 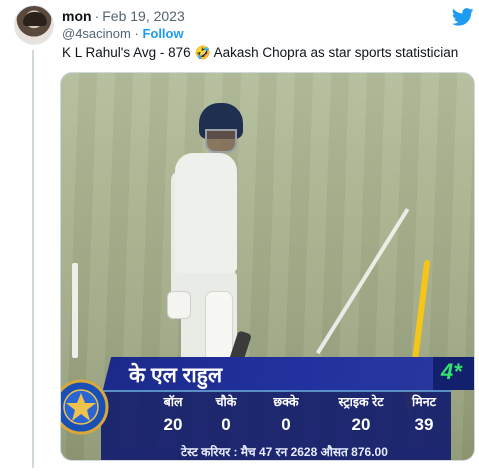 What do you see at coordinates (451, 371) in the screenshot?
I see `runs-badge: 4*` at bounding box center [451, 371].